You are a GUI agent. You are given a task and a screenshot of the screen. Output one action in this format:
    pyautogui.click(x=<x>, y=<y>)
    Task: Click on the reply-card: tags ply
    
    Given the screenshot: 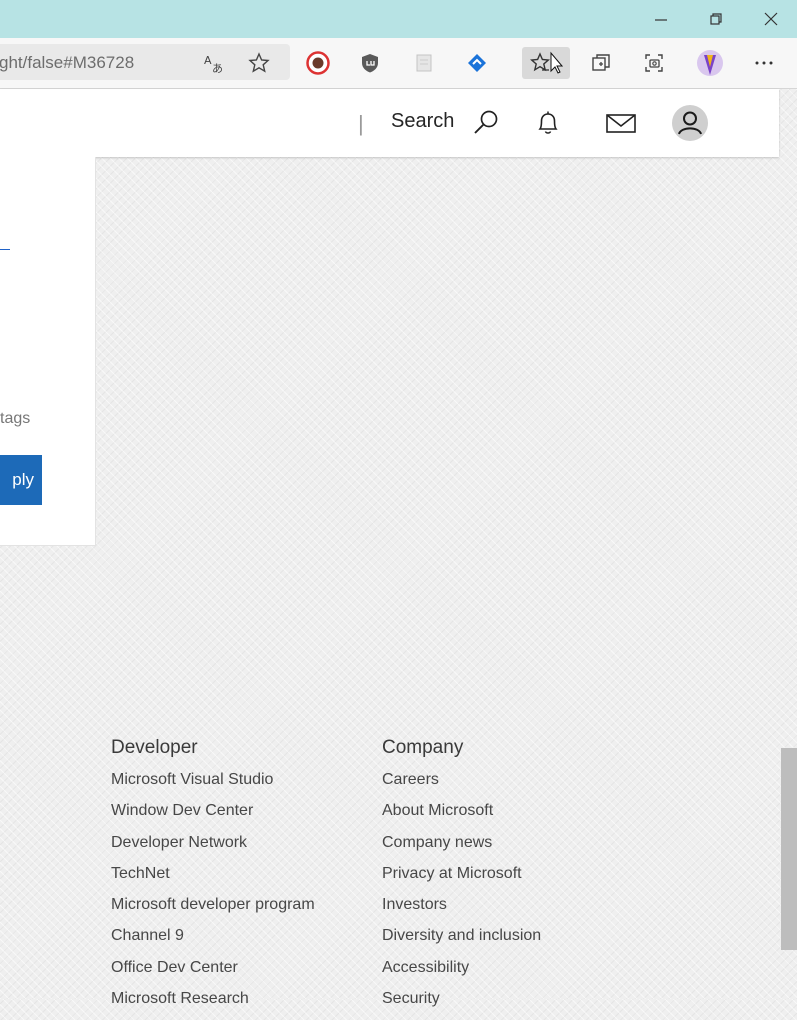 What is the action you would take?
    pyautogui.click(x=48, y=351)
    